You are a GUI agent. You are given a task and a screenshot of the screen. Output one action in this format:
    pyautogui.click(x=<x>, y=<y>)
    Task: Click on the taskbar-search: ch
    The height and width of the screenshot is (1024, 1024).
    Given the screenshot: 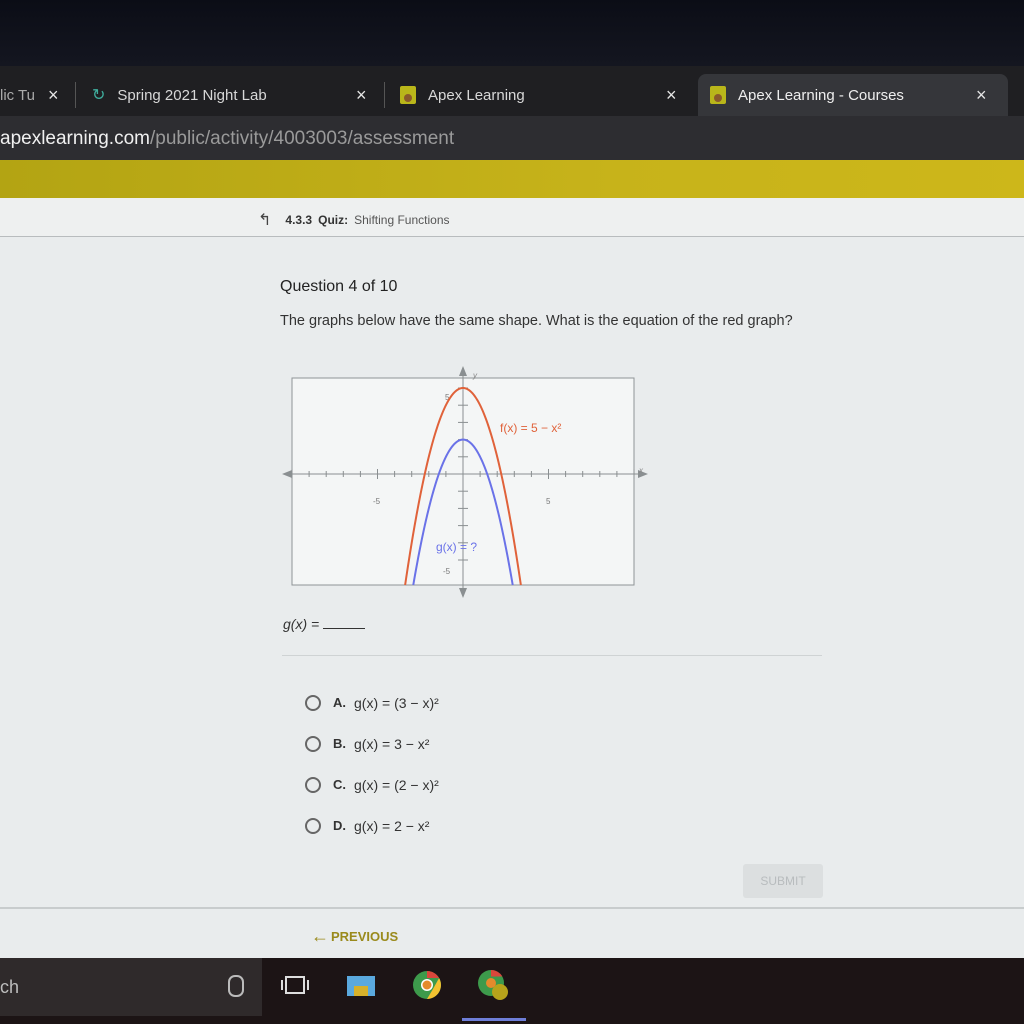 What is the action you would take?
    pyautogui.click(x=131, y=987)
    